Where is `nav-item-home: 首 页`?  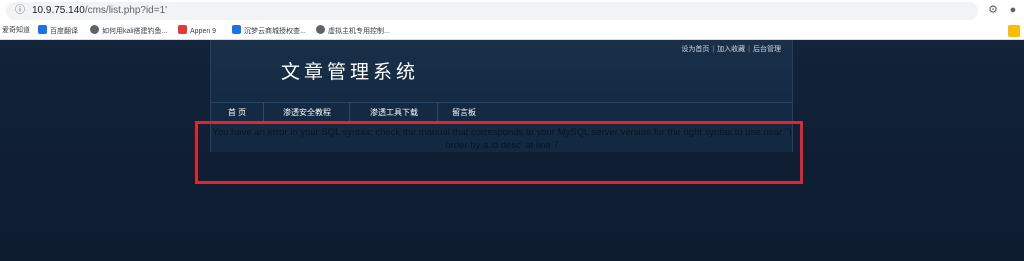
nav-item-home: 首 页 is located at coordinates (237, 113).